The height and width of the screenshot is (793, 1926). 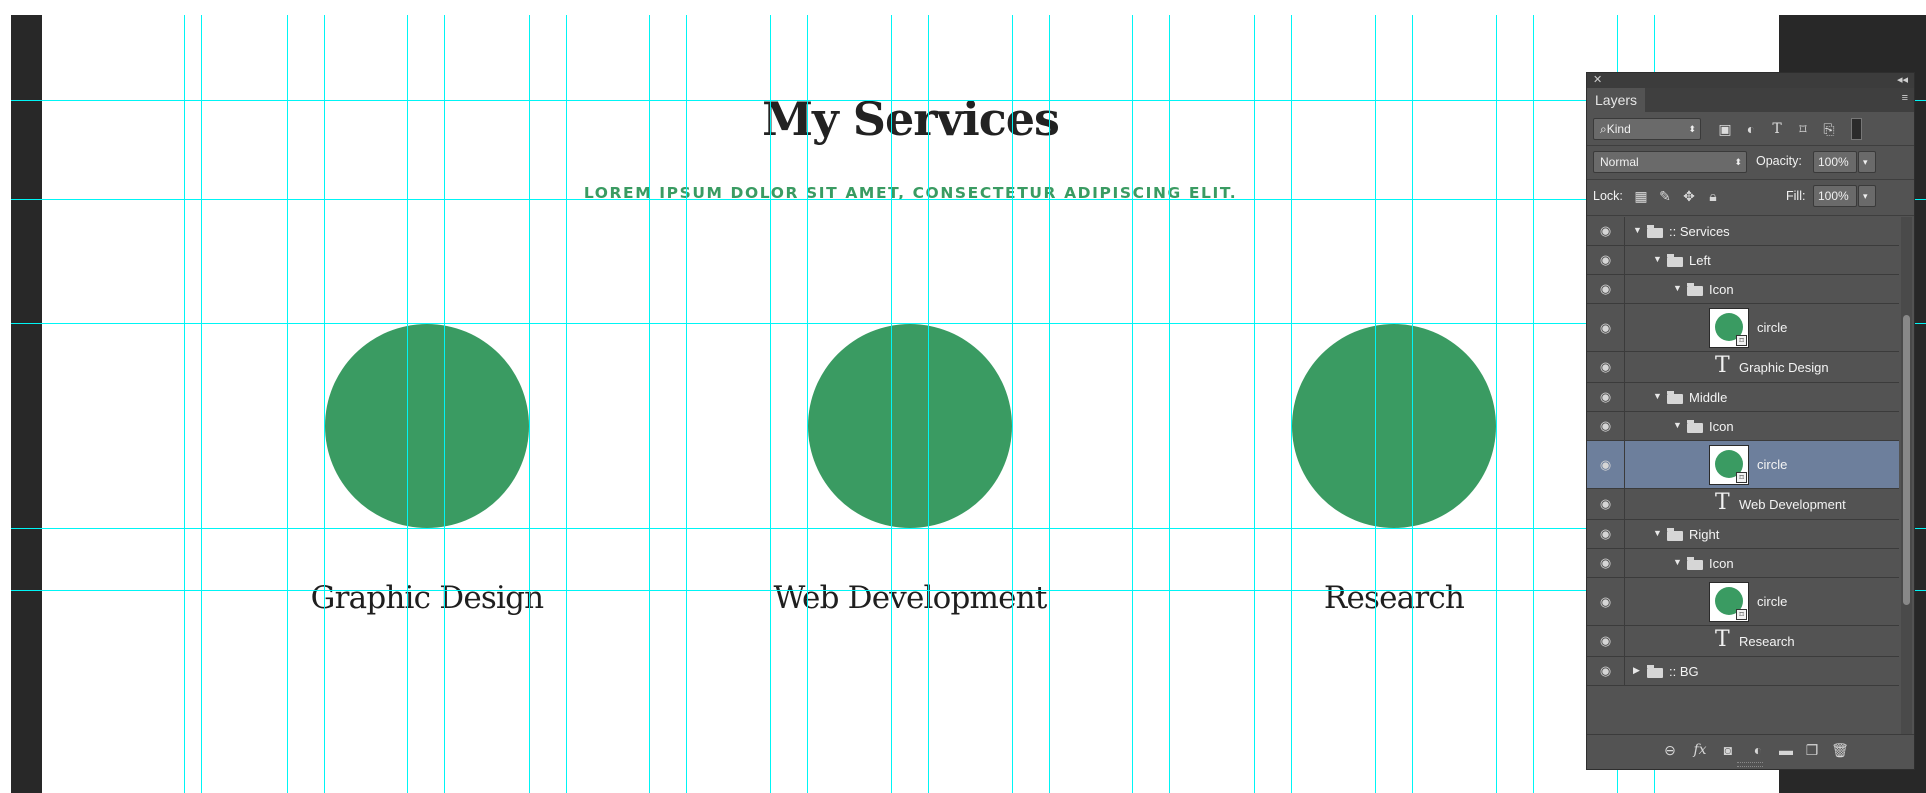 What do you see at coordinates (1700, 260) in the screenshot?
I see `layer-name: Left` at bounding box center [1700, 260].